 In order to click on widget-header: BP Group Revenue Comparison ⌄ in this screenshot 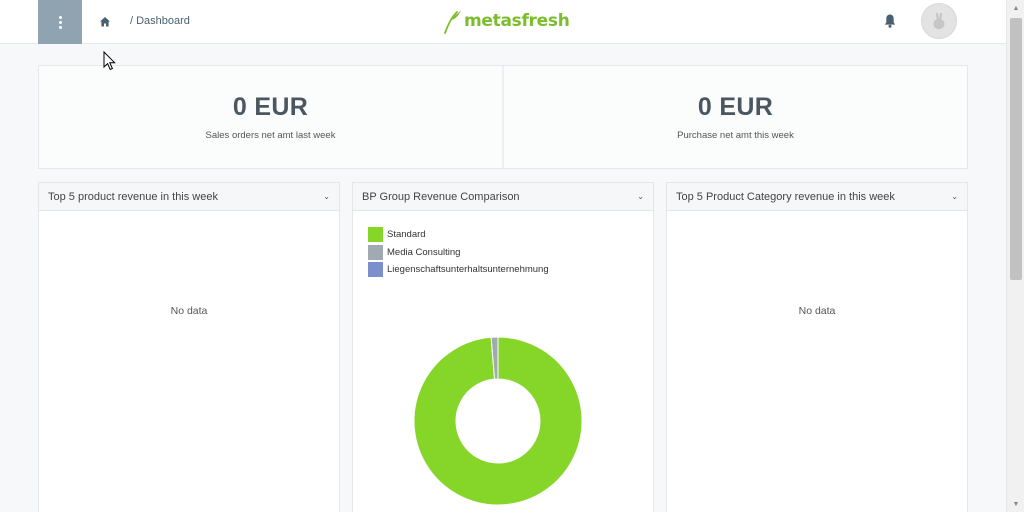, I will do `click(503, 197)`.